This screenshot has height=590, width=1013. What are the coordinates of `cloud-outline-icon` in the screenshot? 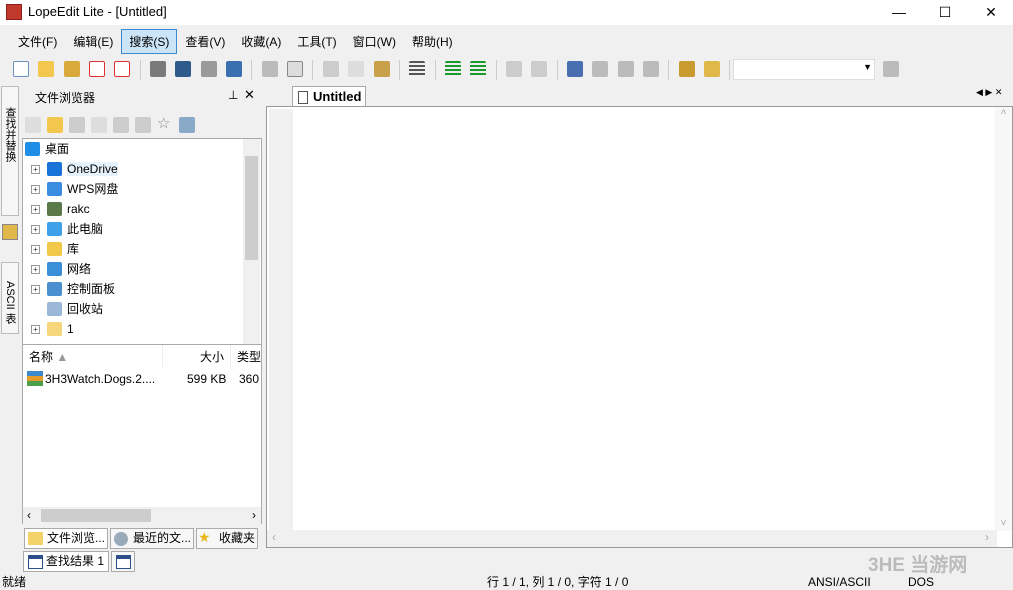 It's located at (54, 189).